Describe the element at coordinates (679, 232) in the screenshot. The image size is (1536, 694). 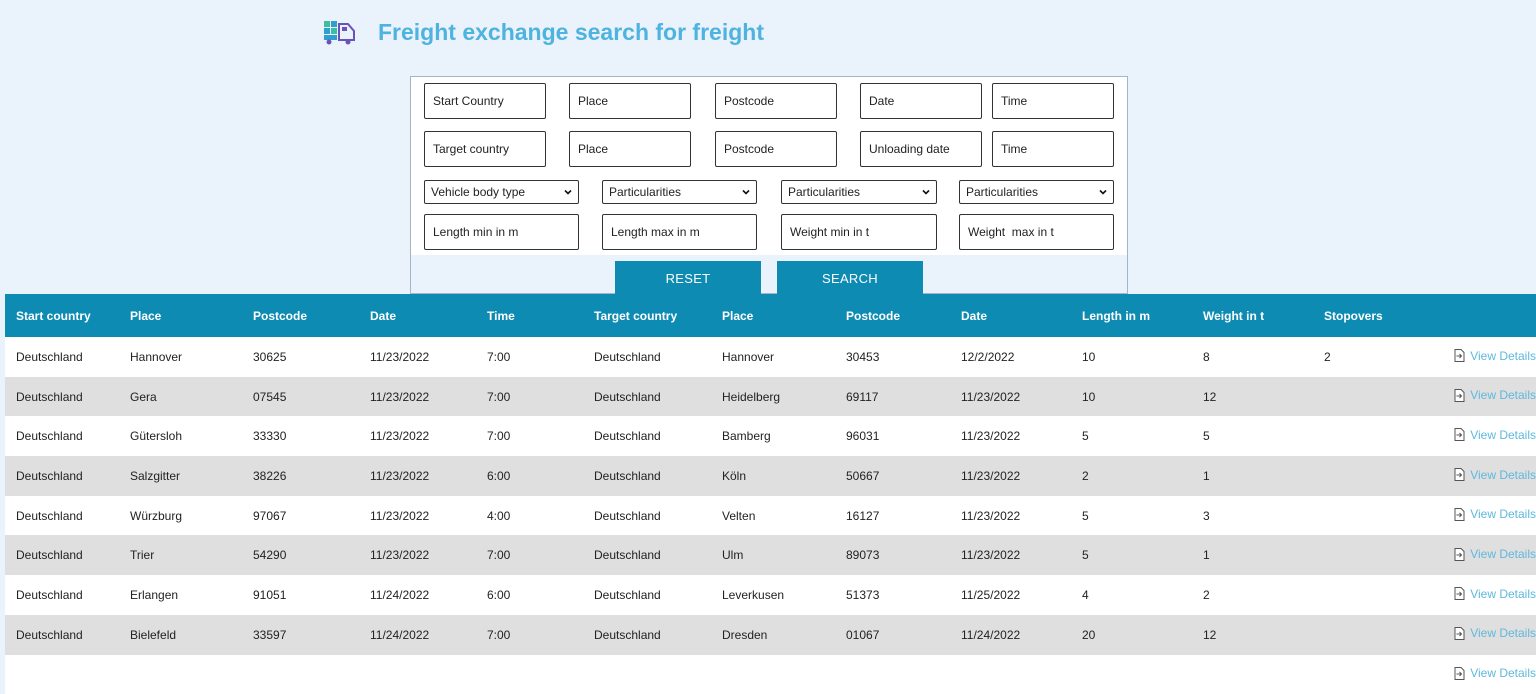
I see `length-max-field` at that location.